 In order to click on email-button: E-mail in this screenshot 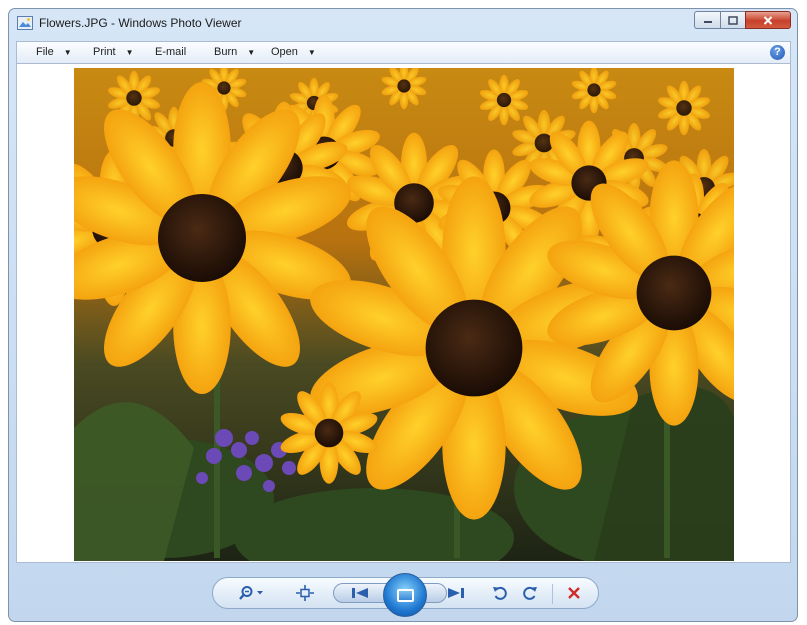, I will do `click(170, 52)`.